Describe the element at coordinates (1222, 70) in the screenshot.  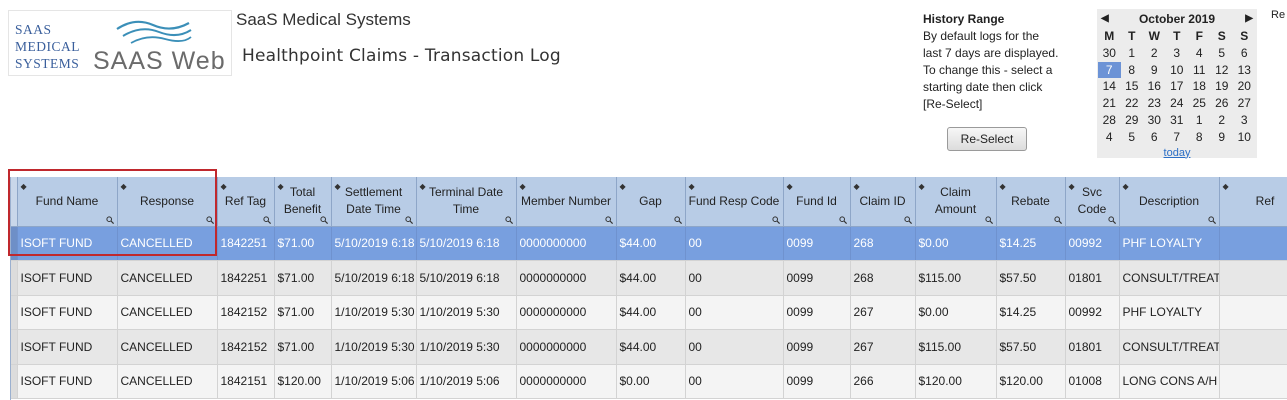
I see `calendar-day: 12` at that location.